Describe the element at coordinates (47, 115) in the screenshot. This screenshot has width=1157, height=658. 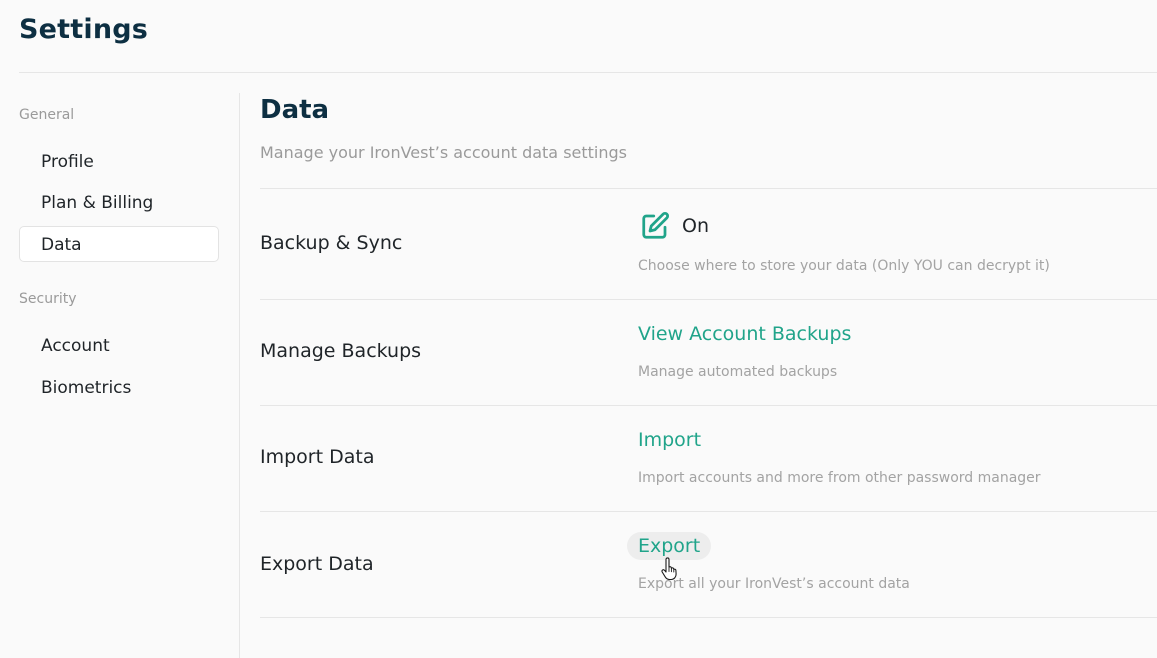
I see `sidebar-section-general: General` at that location.